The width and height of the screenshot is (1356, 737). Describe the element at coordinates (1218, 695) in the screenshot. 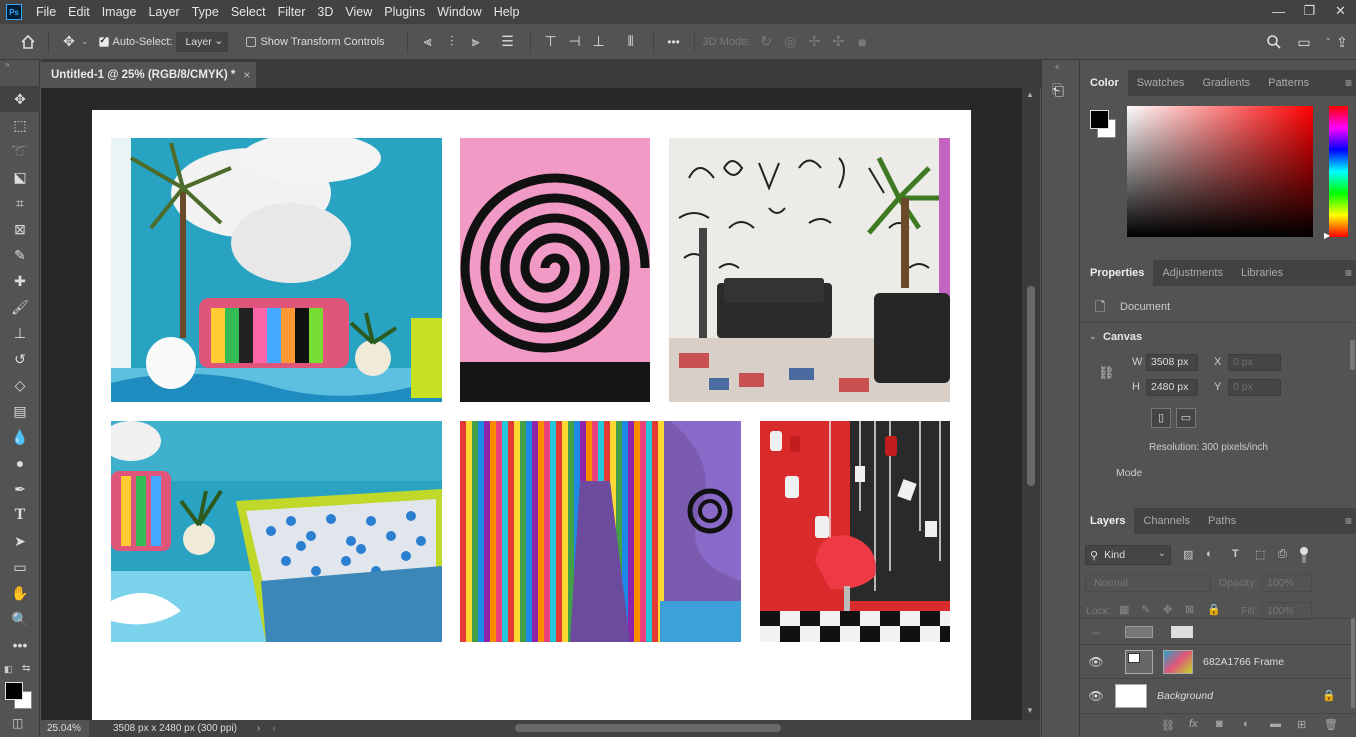

I see `layer-row-background: 👁 Background 🔒` at that location.